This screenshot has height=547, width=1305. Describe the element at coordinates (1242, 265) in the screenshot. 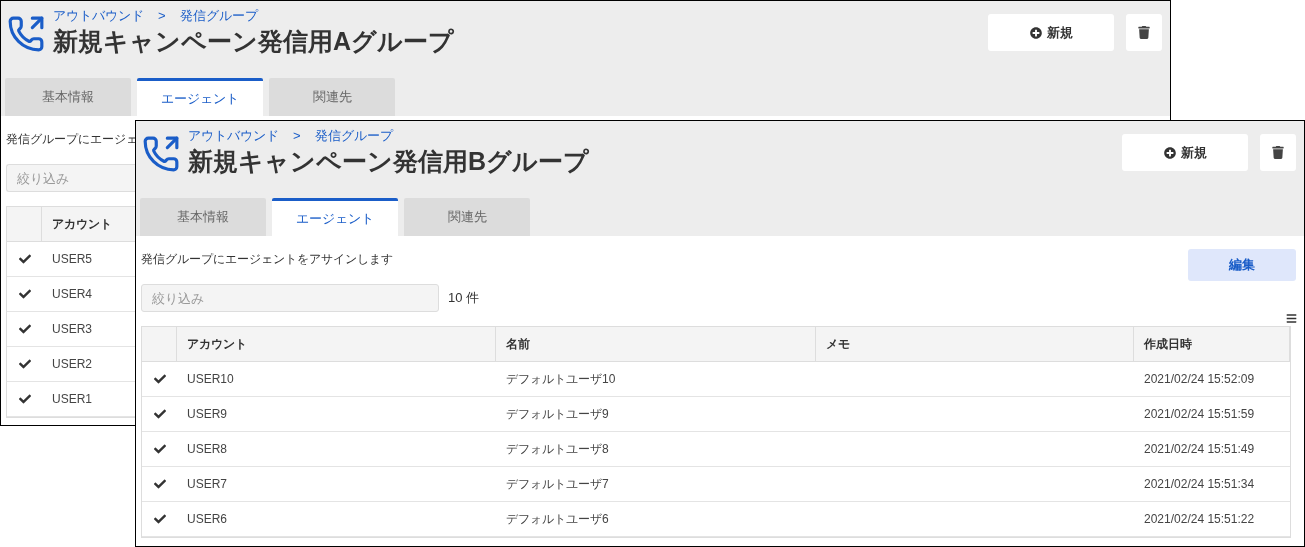

I see `edit-button: 編集` at that location.